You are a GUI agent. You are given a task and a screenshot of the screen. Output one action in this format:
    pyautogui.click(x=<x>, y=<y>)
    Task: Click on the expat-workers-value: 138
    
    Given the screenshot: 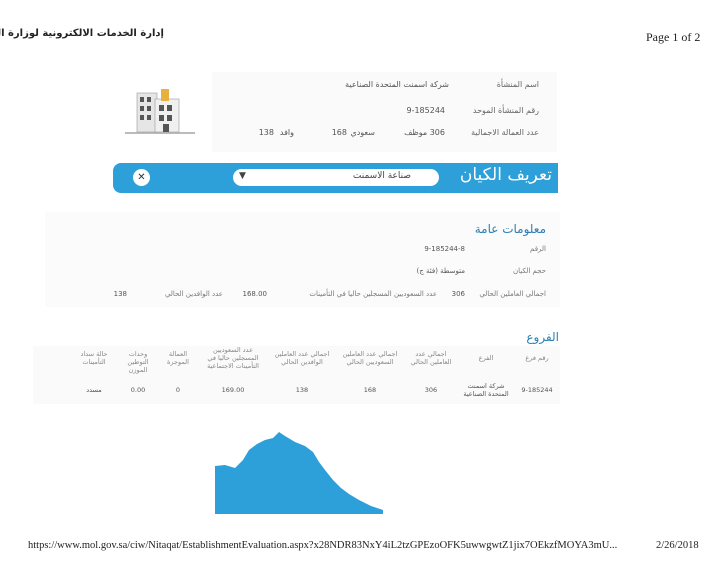 What is the action you would take?
    pyautogui.click(x=266, y=132)
    